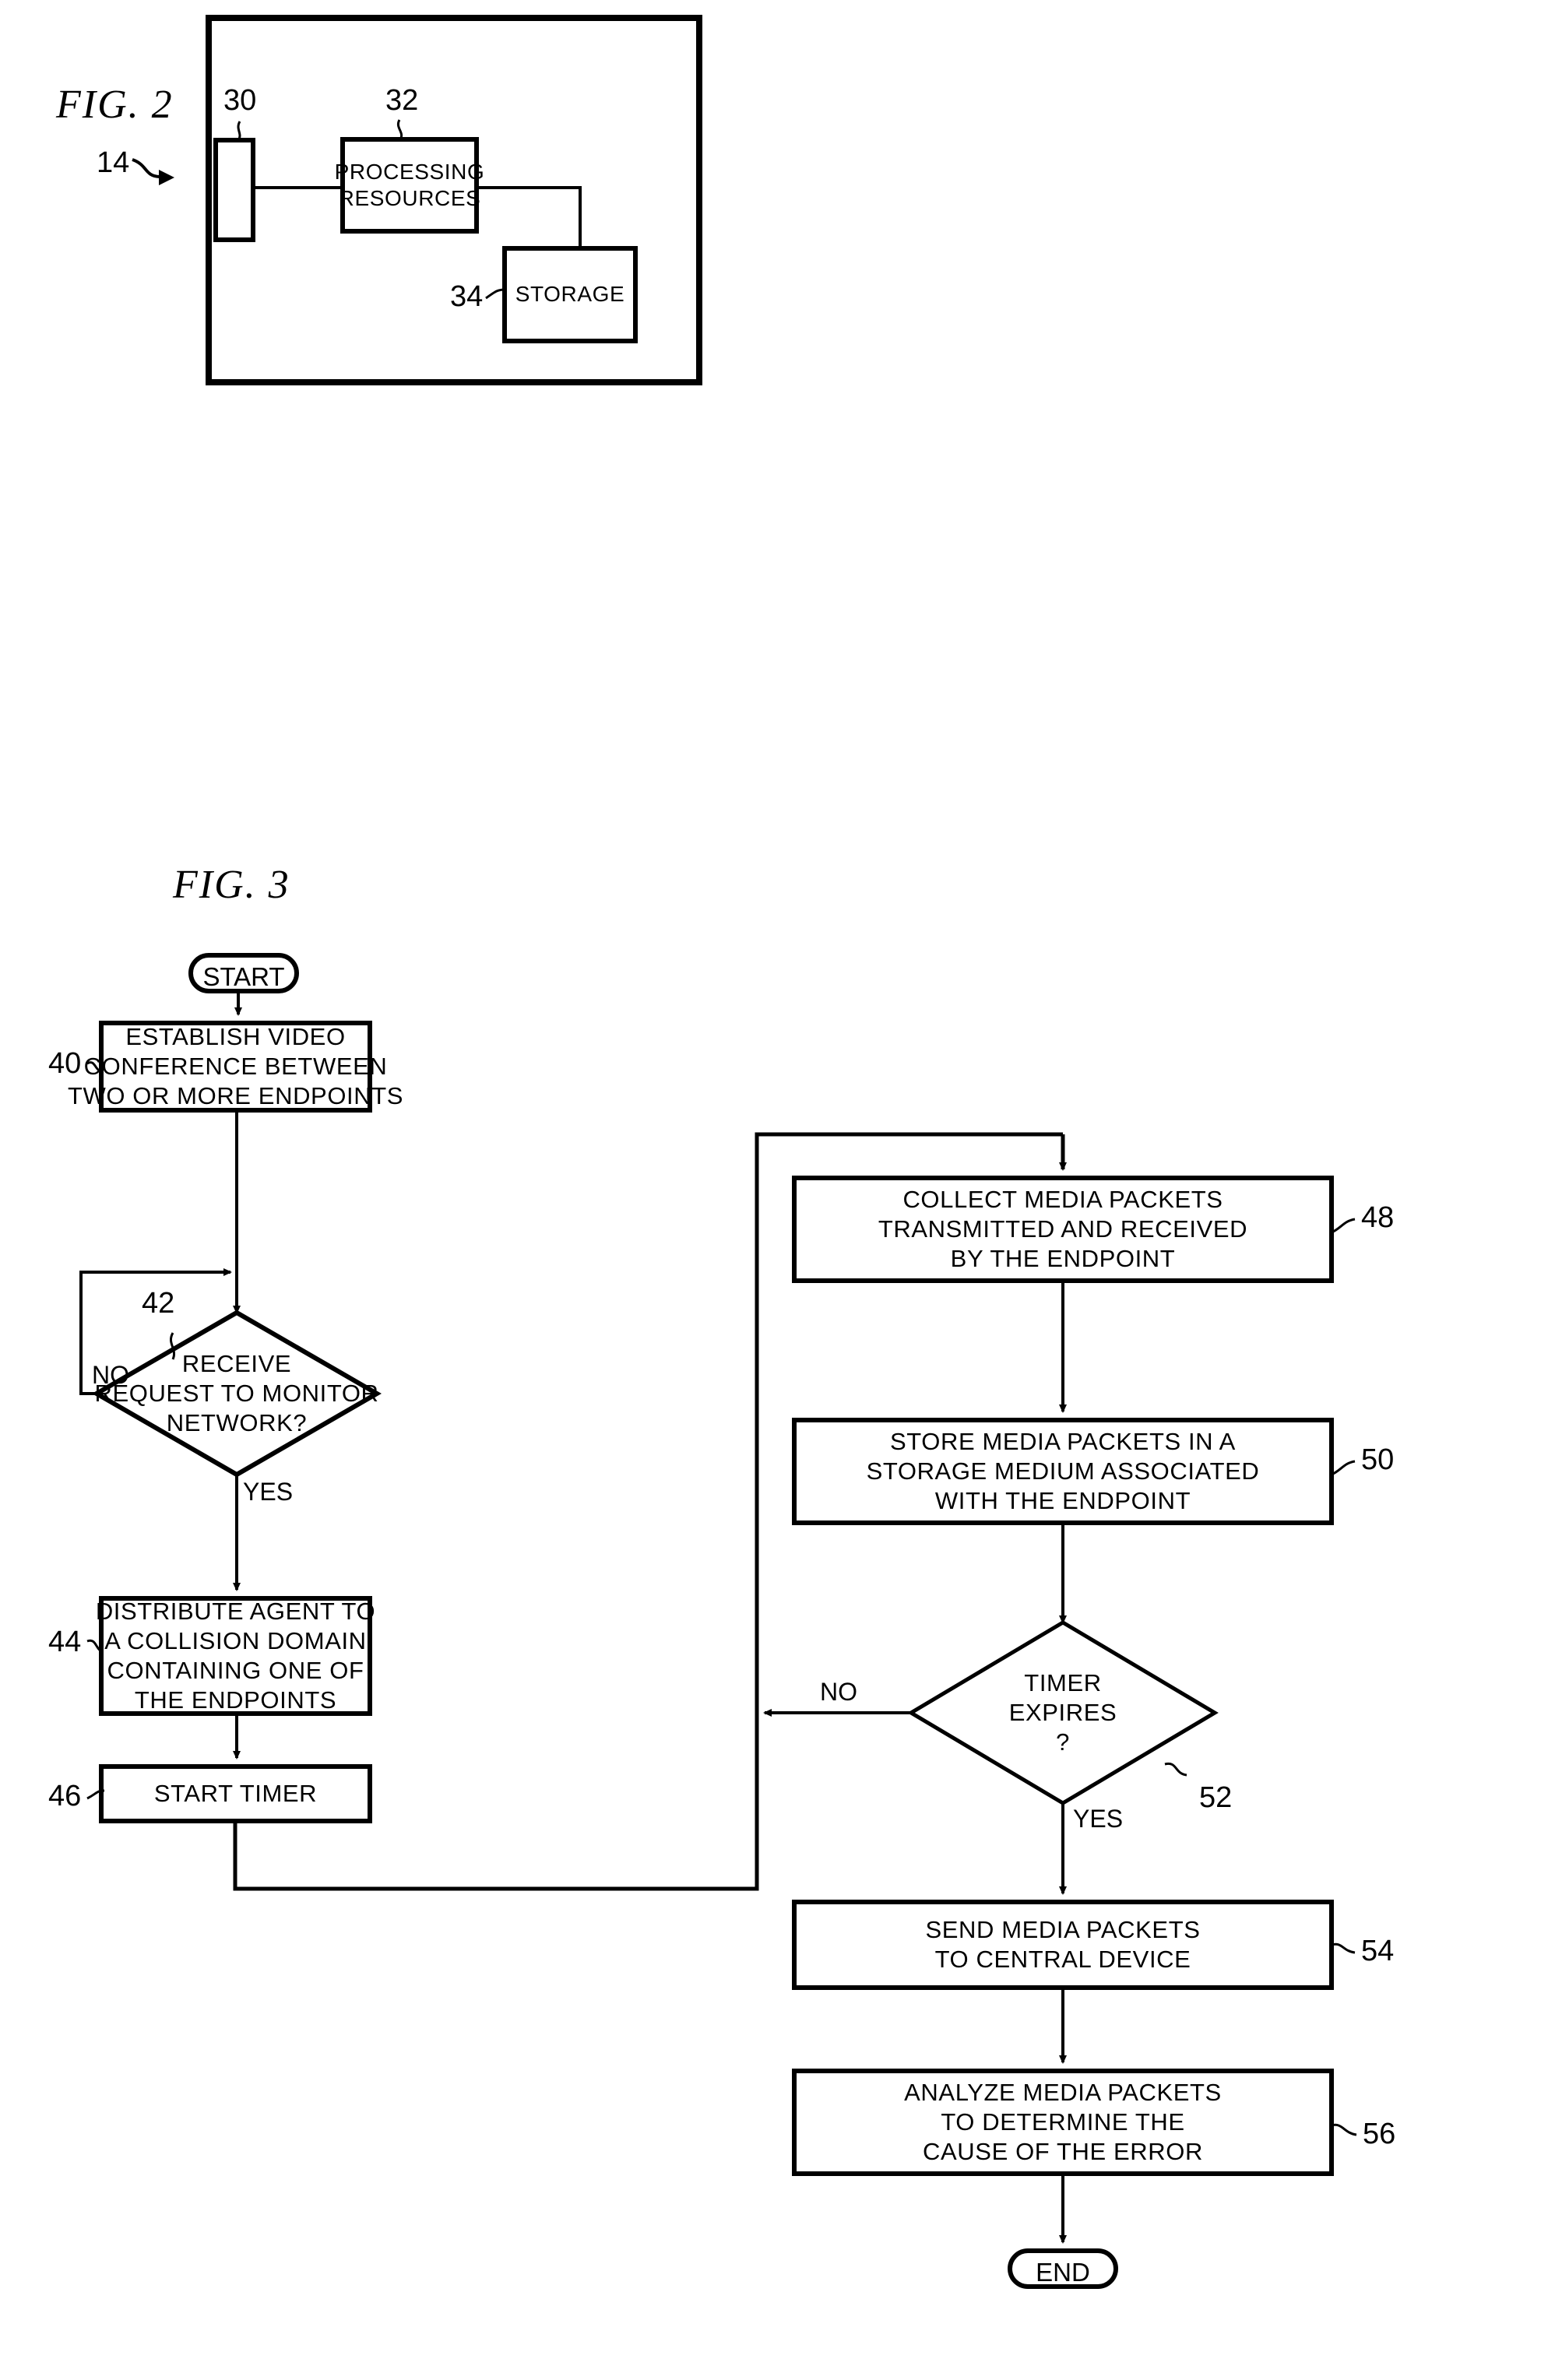 Image resolution: width=1548 pixels, height=2380 pixels. What do you see at coordinates (1216, 1797) in the screenshot?
I see `fig3-ref-52: 52` at bounding box center [1216, 1797].